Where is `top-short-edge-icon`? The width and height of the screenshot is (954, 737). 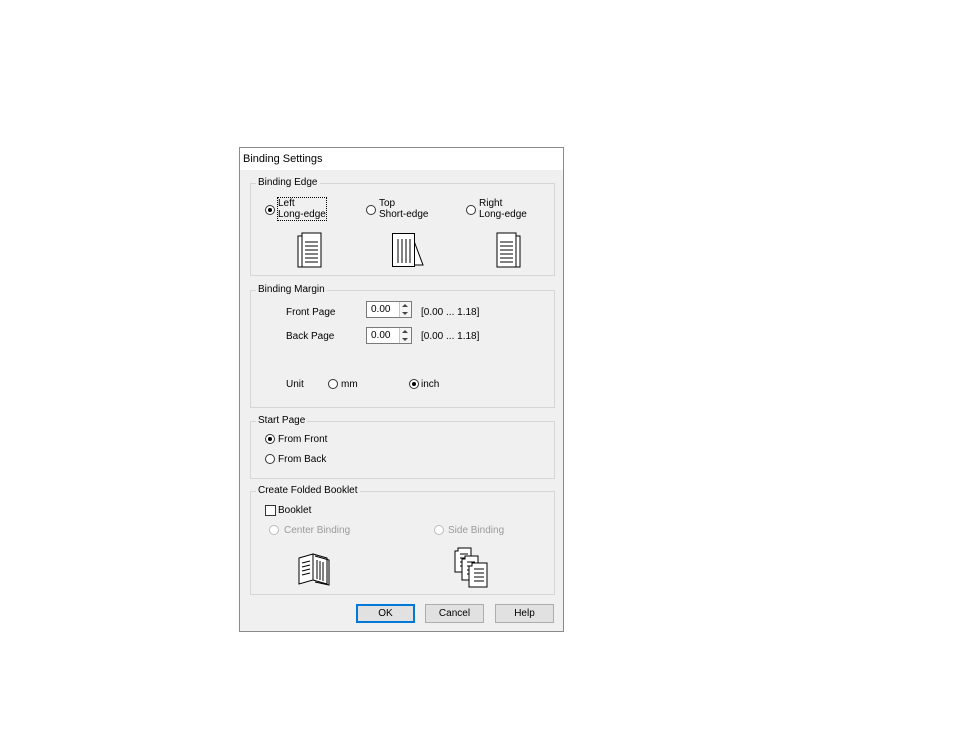
top-short-edge-icon is located at coordinates (408, 250).